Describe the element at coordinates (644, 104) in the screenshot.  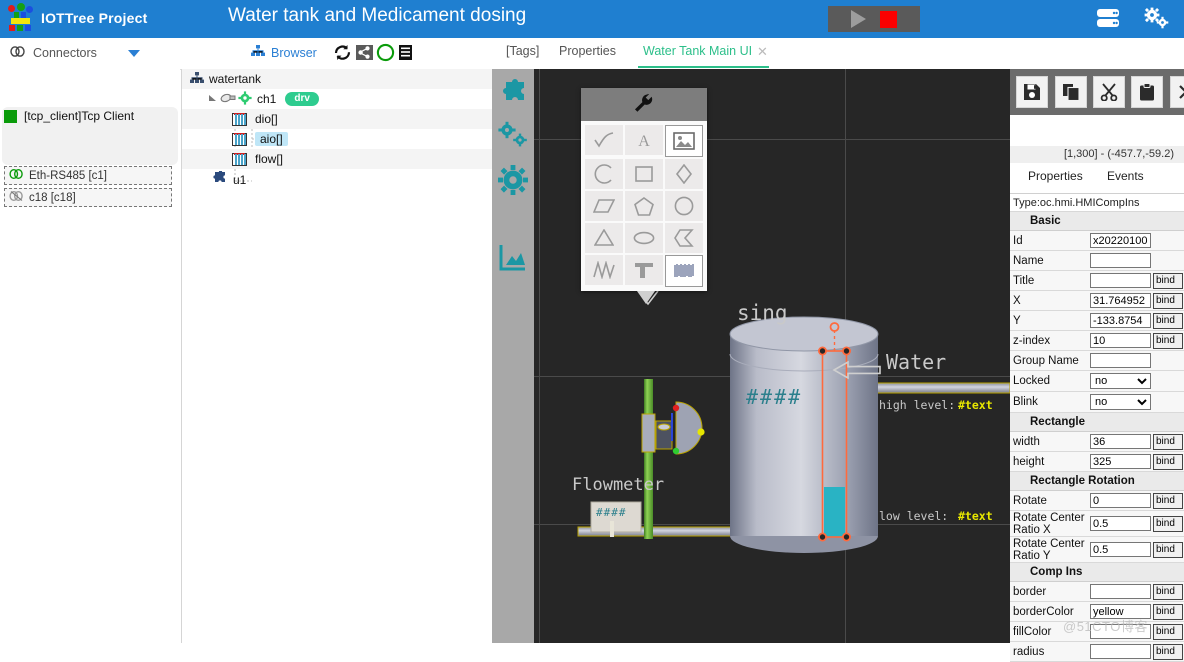
I see `palette-header` at that location.